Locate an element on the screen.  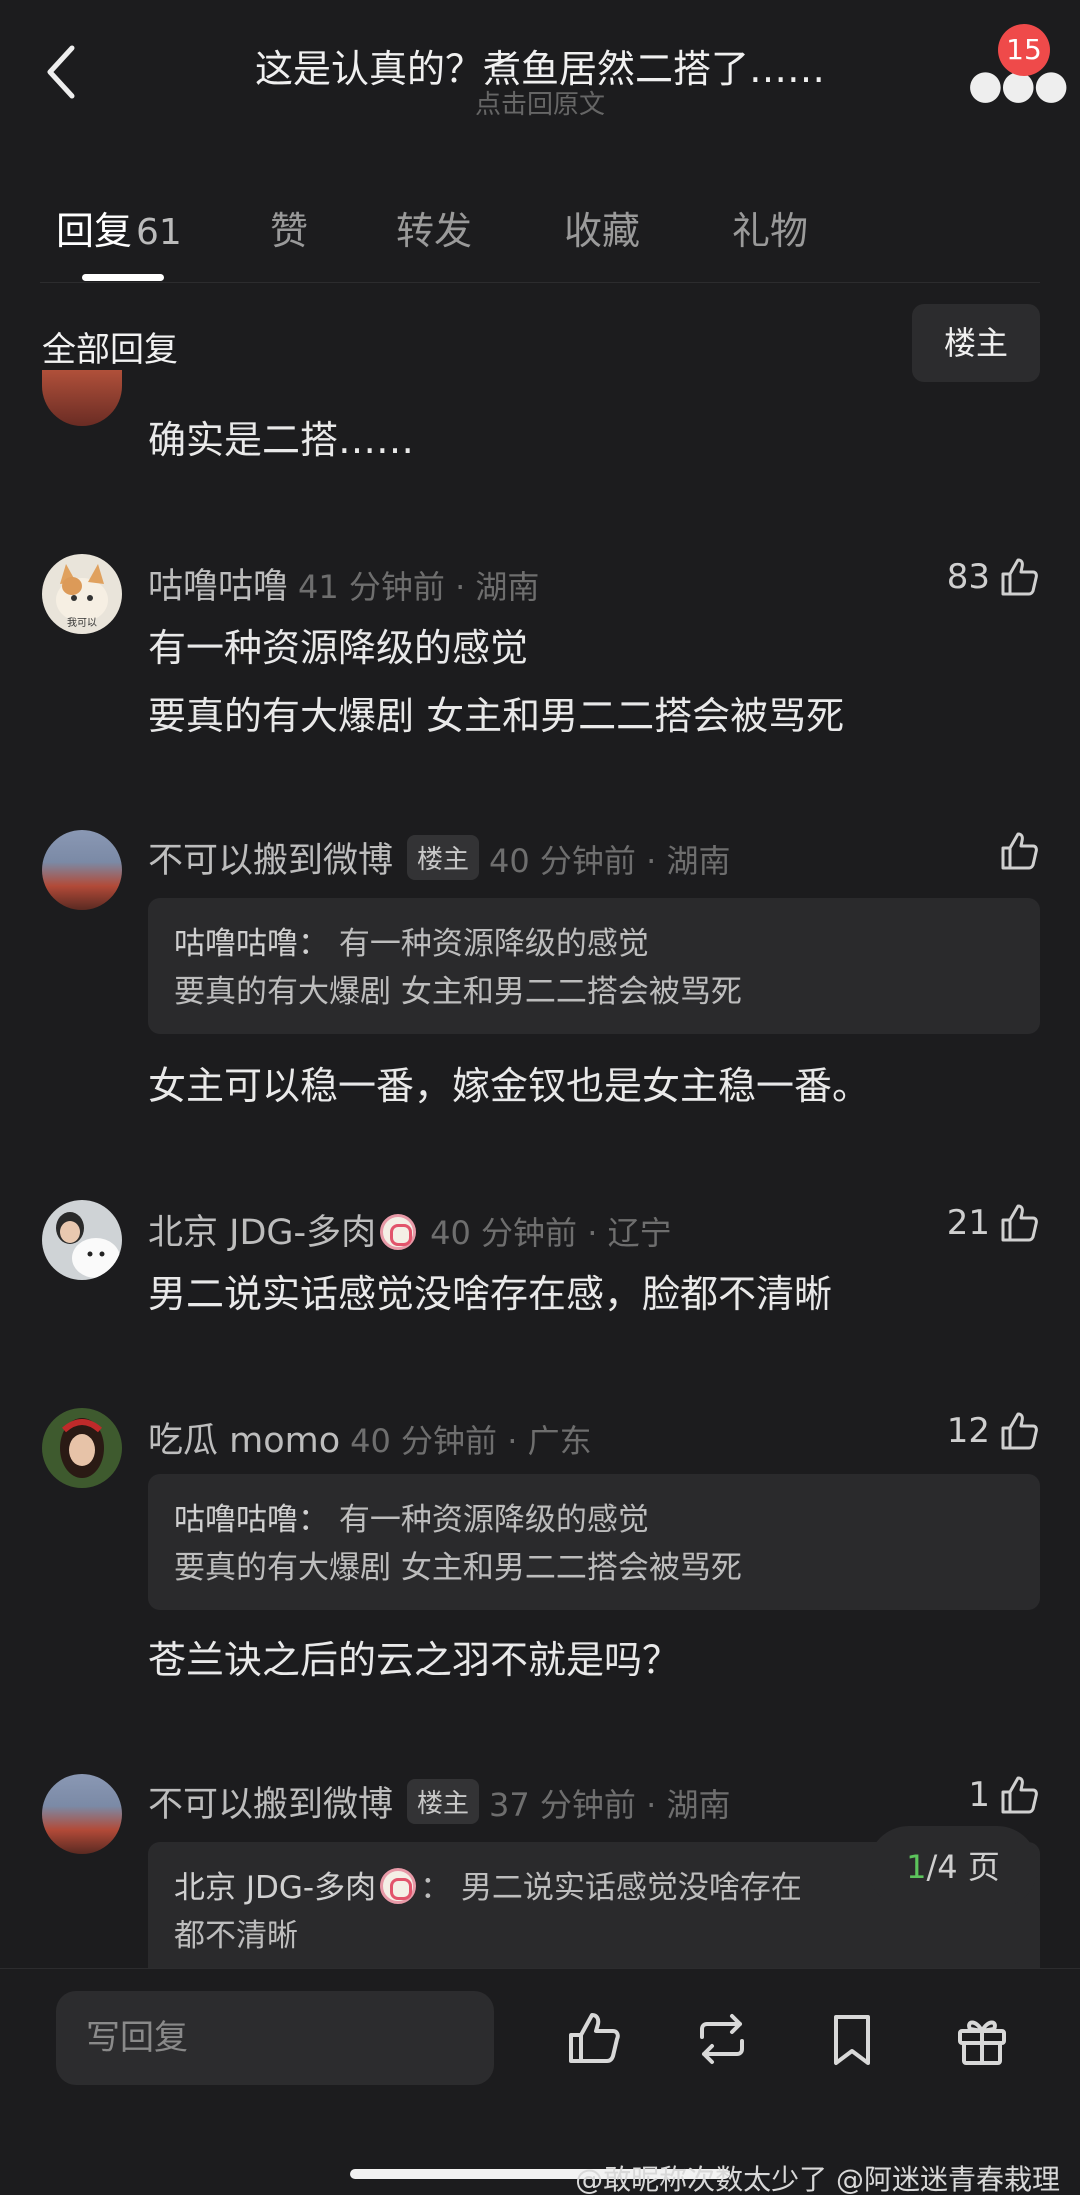
user-dog-avatar-icon is located at coordinates (82, 1240).